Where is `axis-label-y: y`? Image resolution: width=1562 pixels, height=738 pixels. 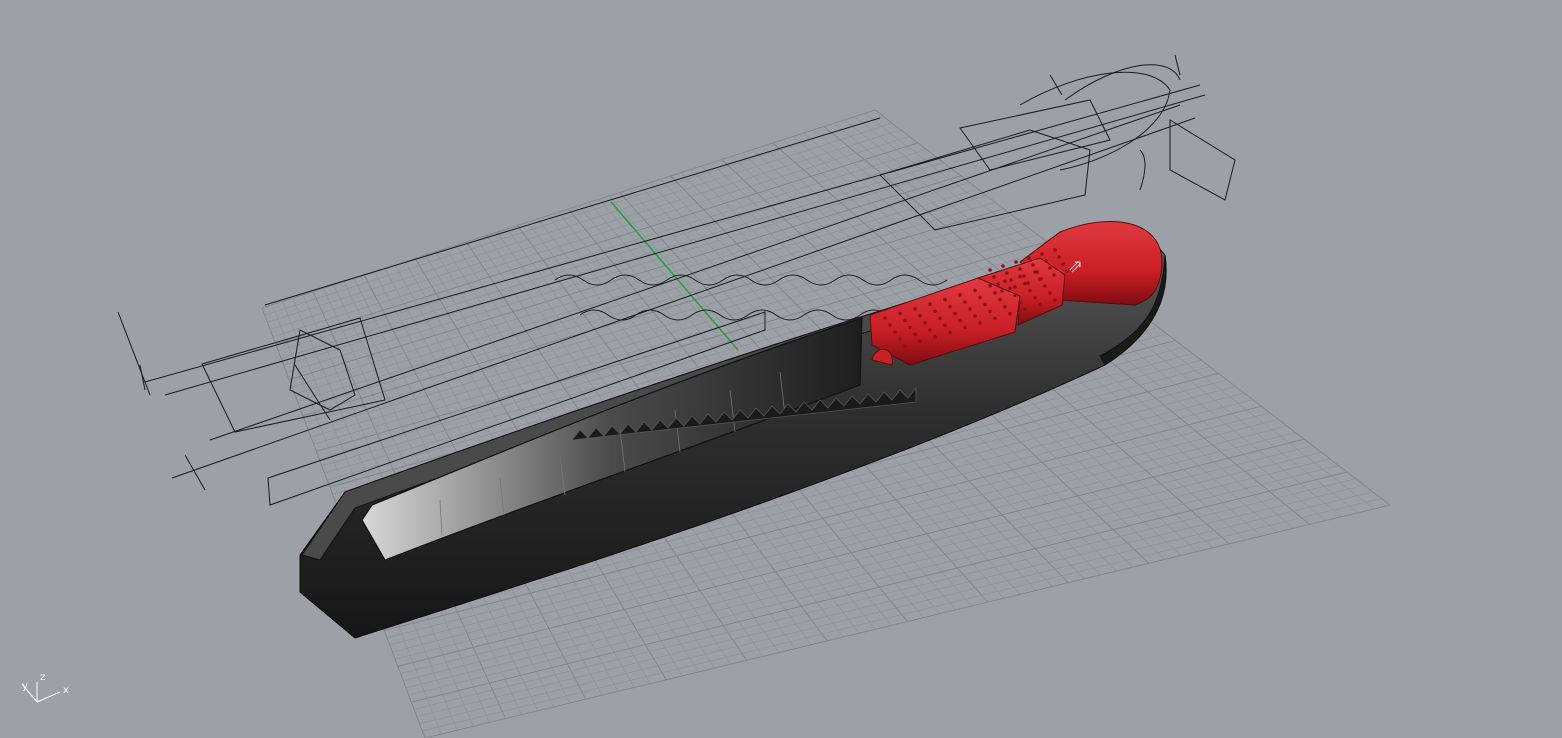 axis-label-y: y is located at coordinates (25, 686).